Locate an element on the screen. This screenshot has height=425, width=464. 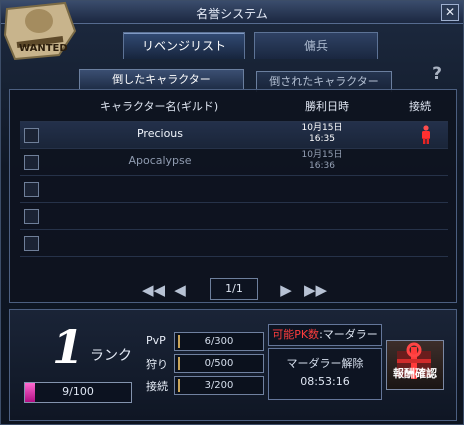
table-row: Apocalypse 10月15日 16:36 is located at coordinates (234, 161).